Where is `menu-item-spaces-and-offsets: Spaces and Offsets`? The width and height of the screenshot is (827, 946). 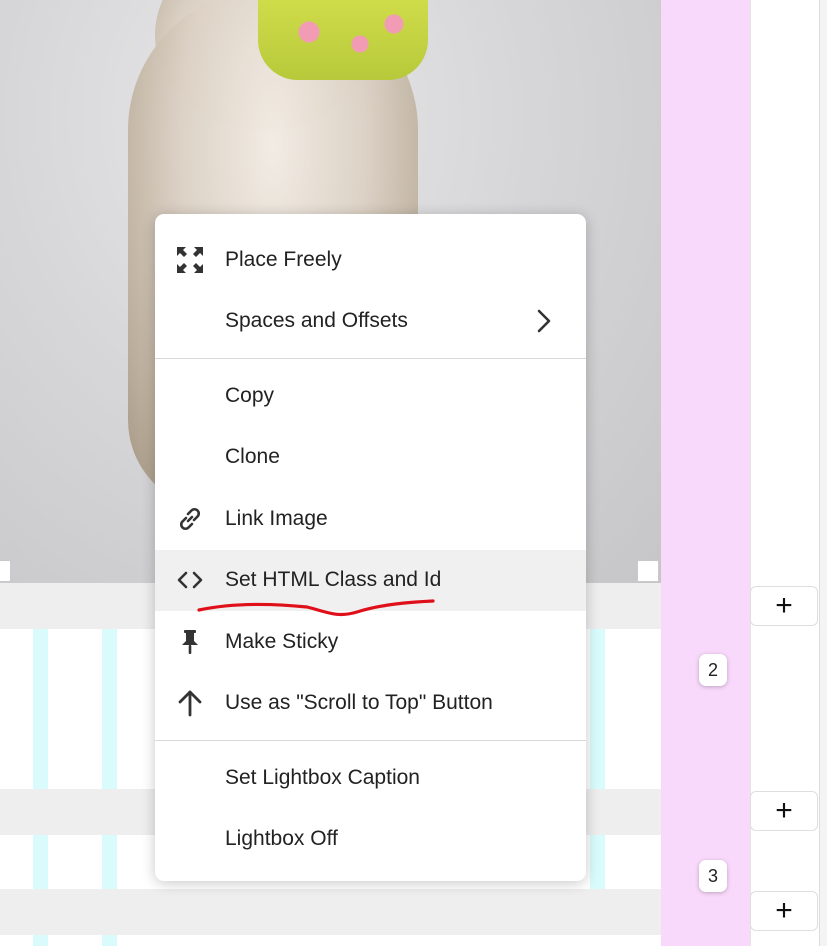
menu-item-spaces-and-offsets: Spaces and Offsets is located at coordinates (370, 322).